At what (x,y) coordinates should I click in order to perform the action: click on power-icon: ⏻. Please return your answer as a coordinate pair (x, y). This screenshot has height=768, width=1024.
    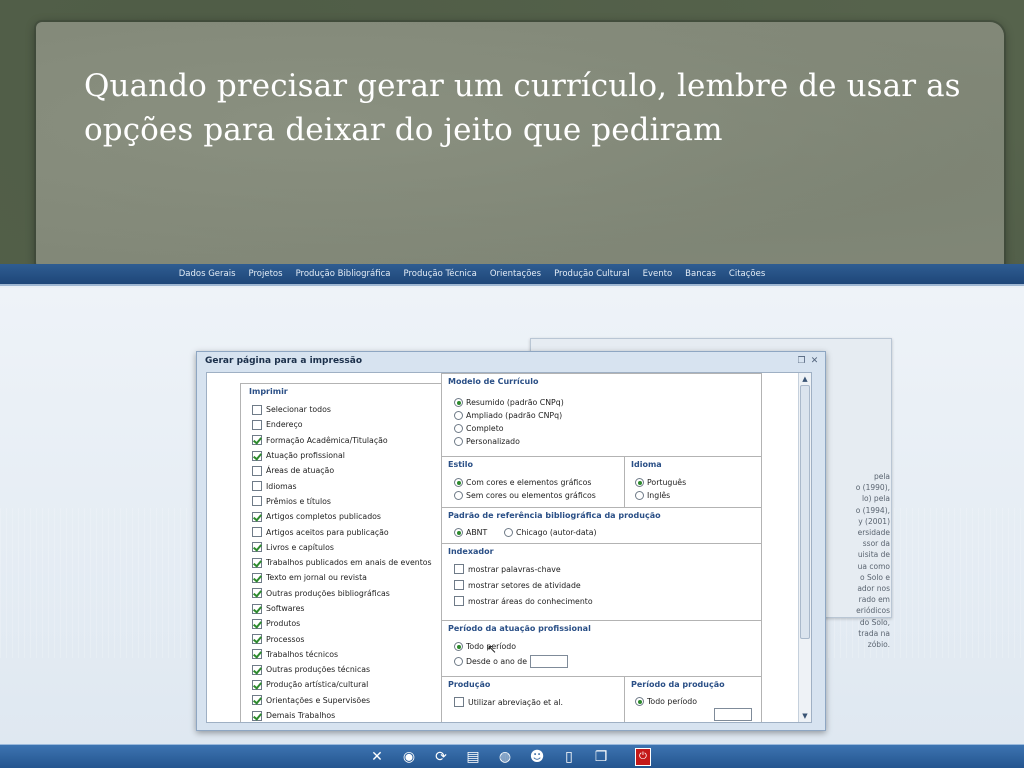
    Looking at the image, I should click on (643, 757).